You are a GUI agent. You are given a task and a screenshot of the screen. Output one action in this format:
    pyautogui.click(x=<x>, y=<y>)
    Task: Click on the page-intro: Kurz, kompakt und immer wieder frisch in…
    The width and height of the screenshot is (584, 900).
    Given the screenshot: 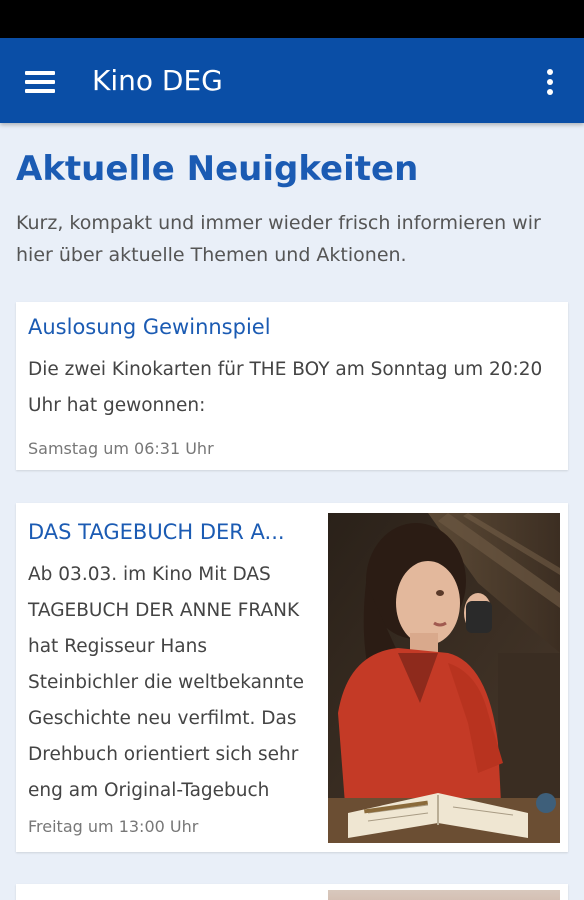 What is the action you would take?
    pyautogui.click(x=278, y=239)
    